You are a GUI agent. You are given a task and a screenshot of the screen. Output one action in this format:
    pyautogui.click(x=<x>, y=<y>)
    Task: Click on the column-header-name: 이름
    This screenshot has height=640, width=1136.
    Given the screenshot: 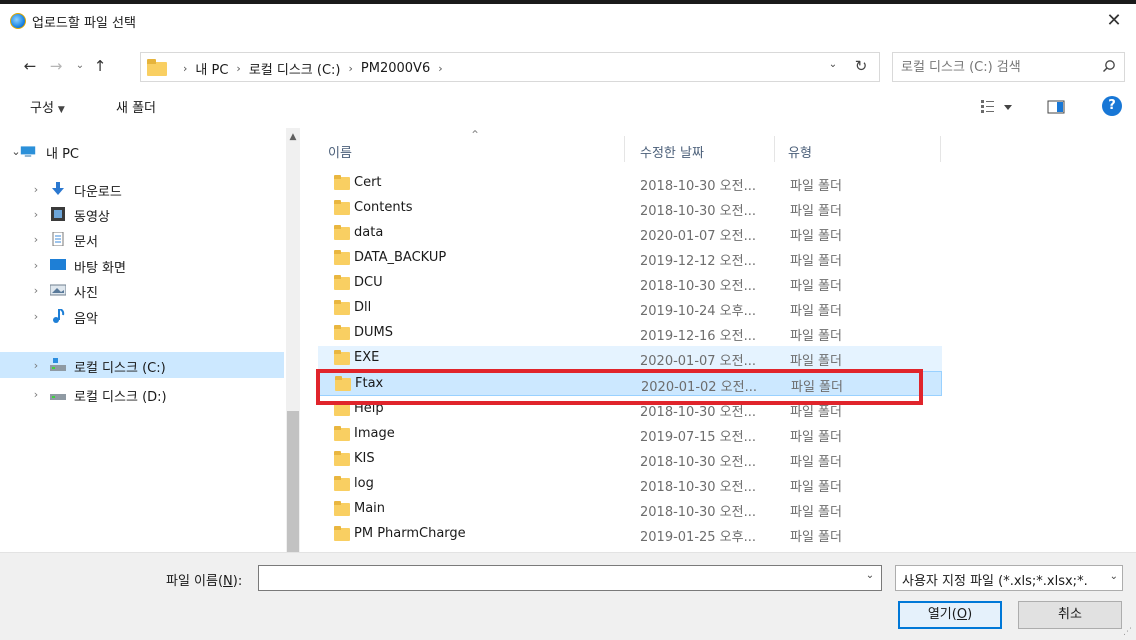 What is the action you would take?
    pyautogui.click(x=340, y=151)
    